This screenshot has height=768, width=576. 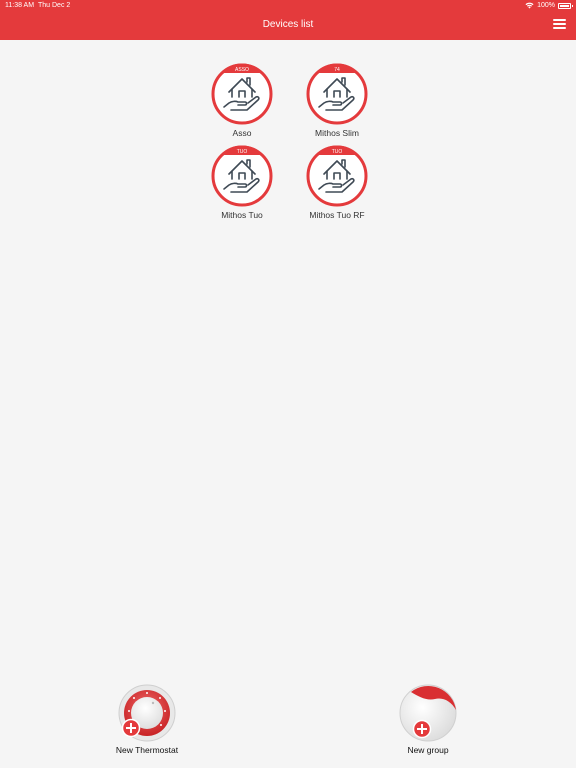 I want to click on battery-icon, so click(x=565, y=5).